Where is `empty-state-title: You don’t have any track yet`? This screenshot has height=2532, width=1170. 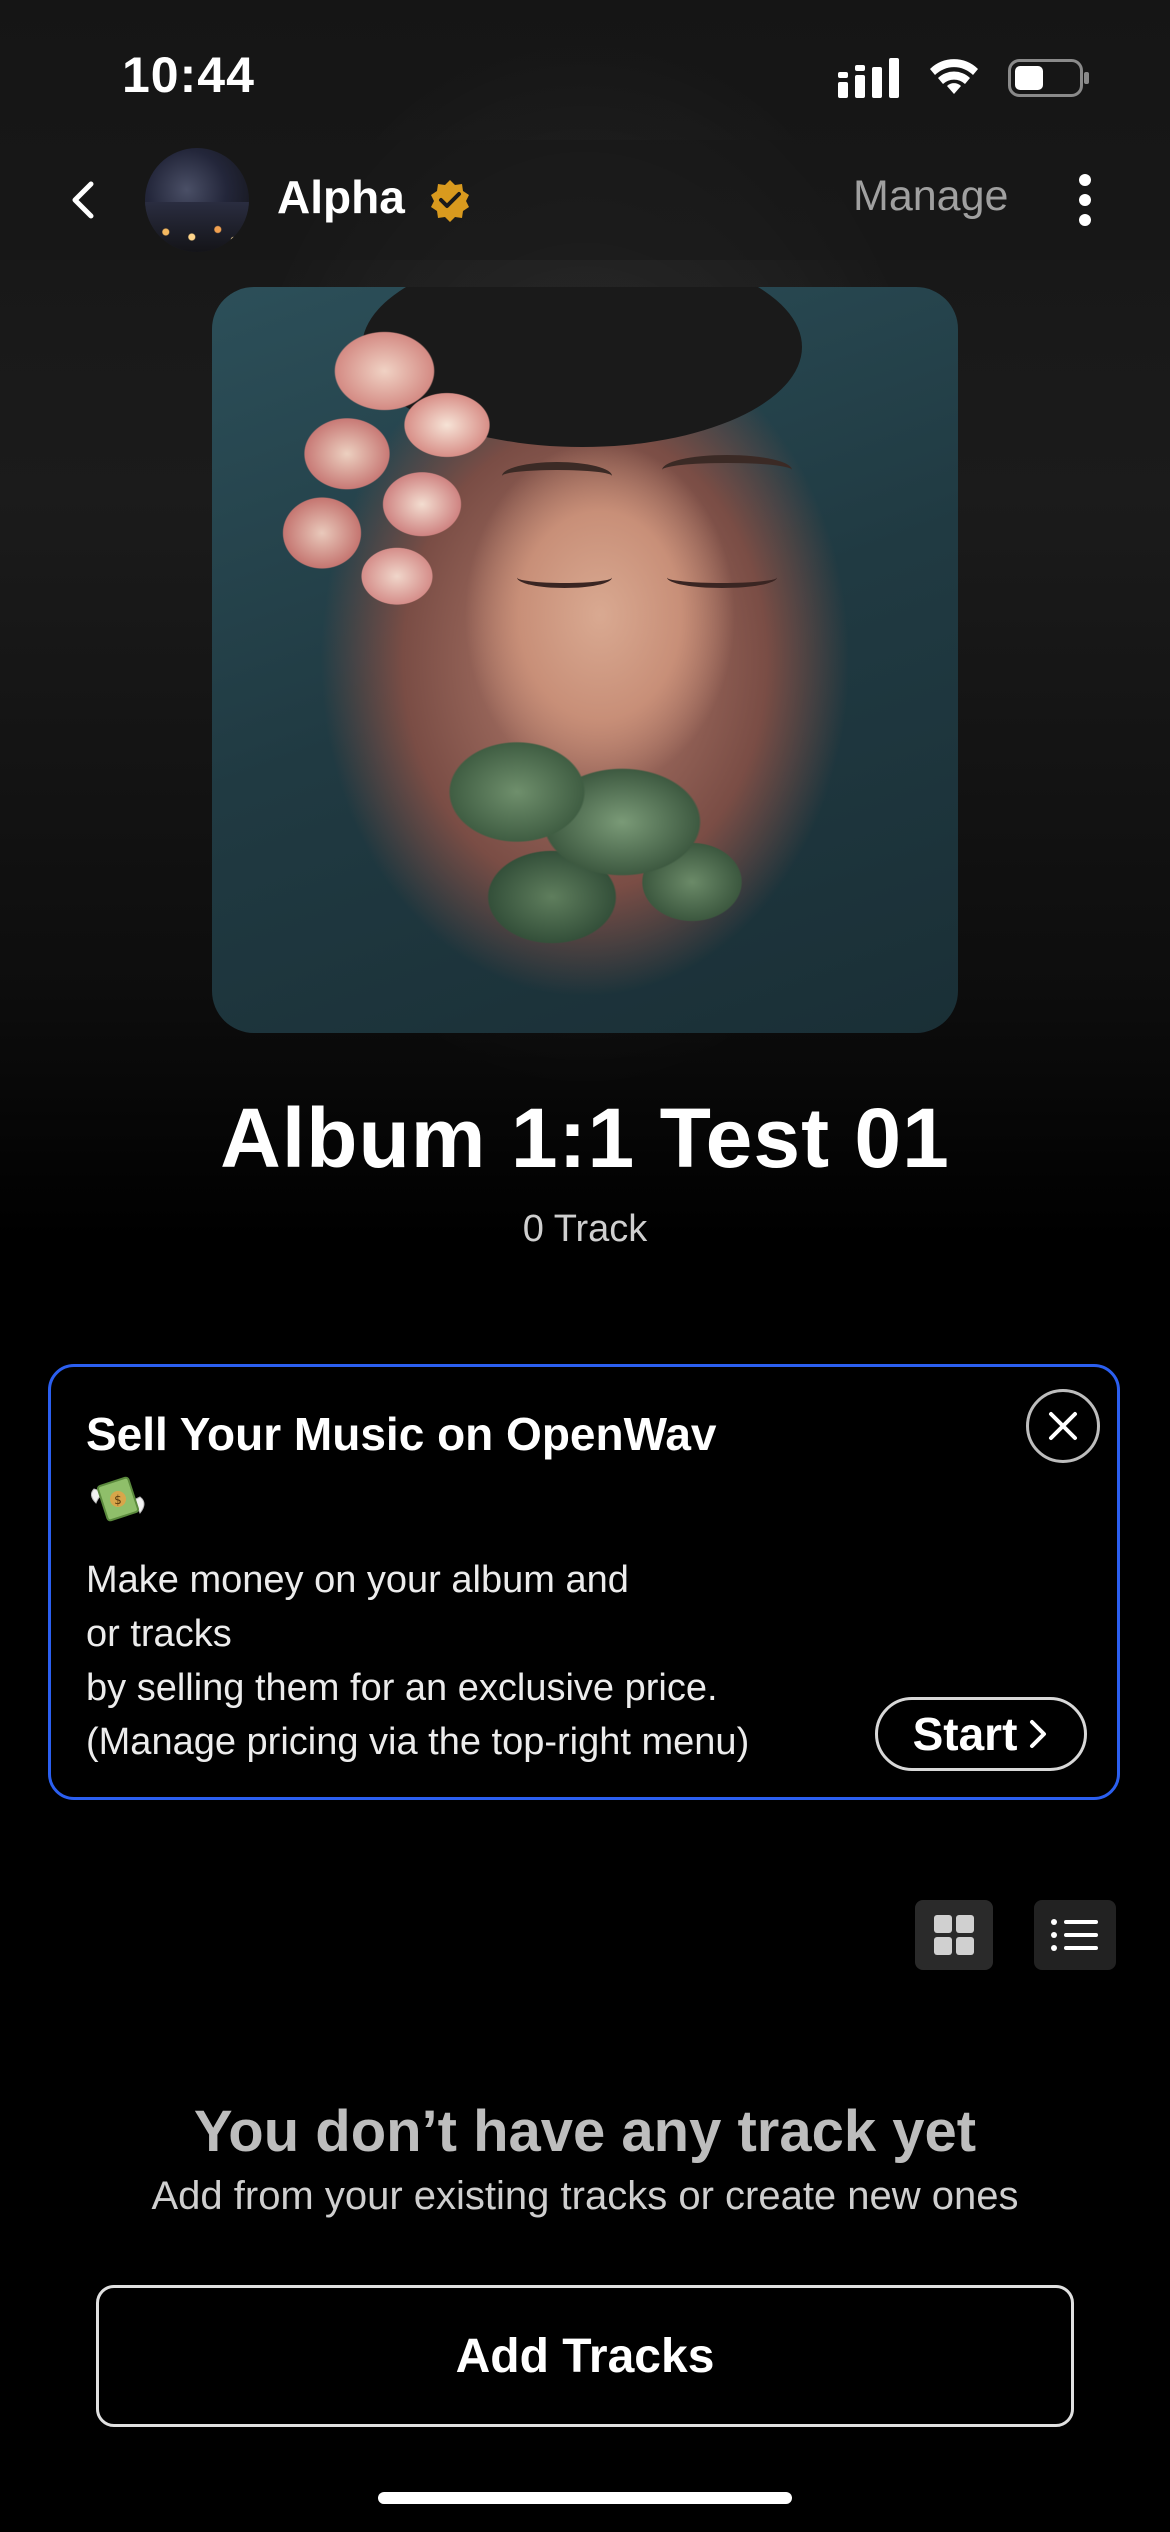
empty-state-title: You don’t have any track yet is located at coordinates (585, 2131).